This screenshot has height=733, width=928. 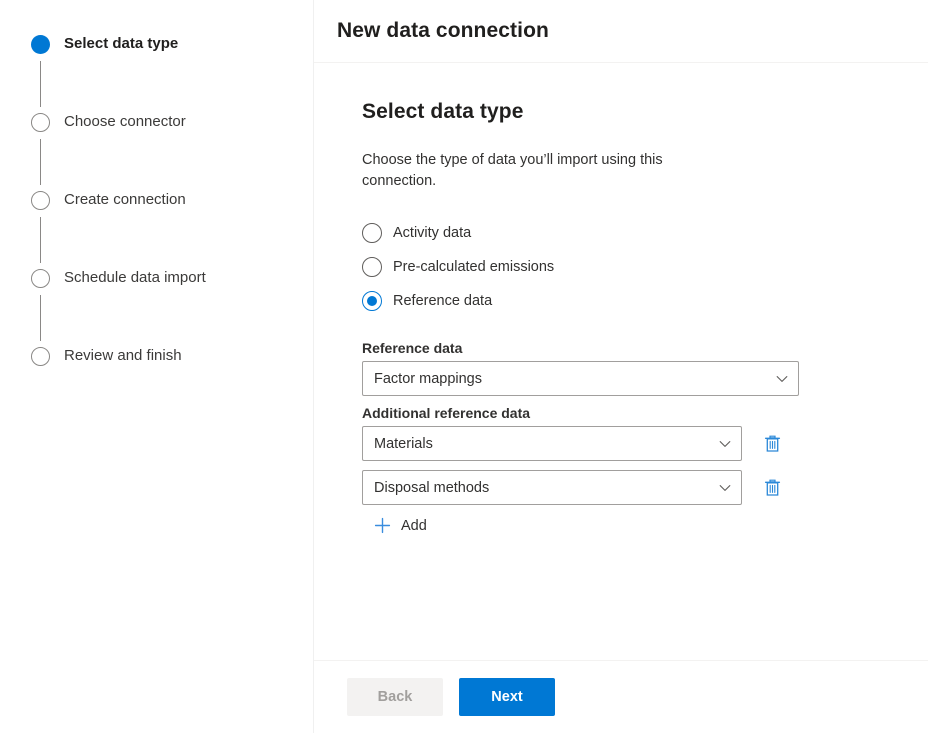 I want to click on sidebar-step-schedule-data-import: Schedule data import, so click(x=166, y=307).